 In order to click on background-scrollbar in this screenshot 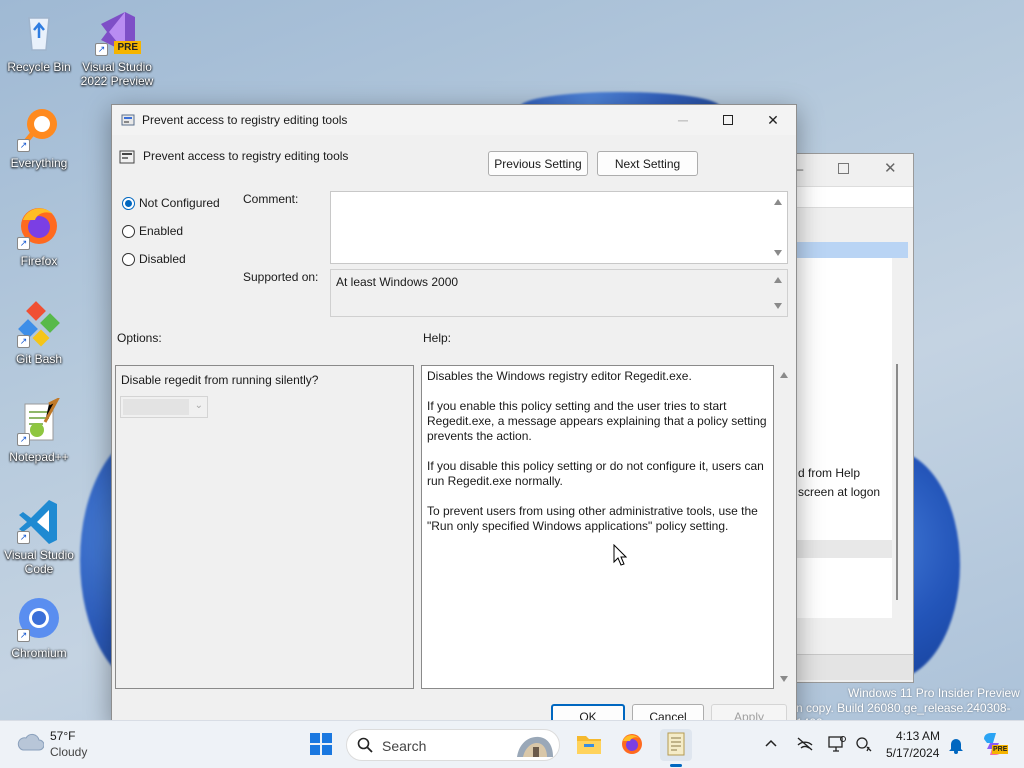, I will do `click(899, 482)`.